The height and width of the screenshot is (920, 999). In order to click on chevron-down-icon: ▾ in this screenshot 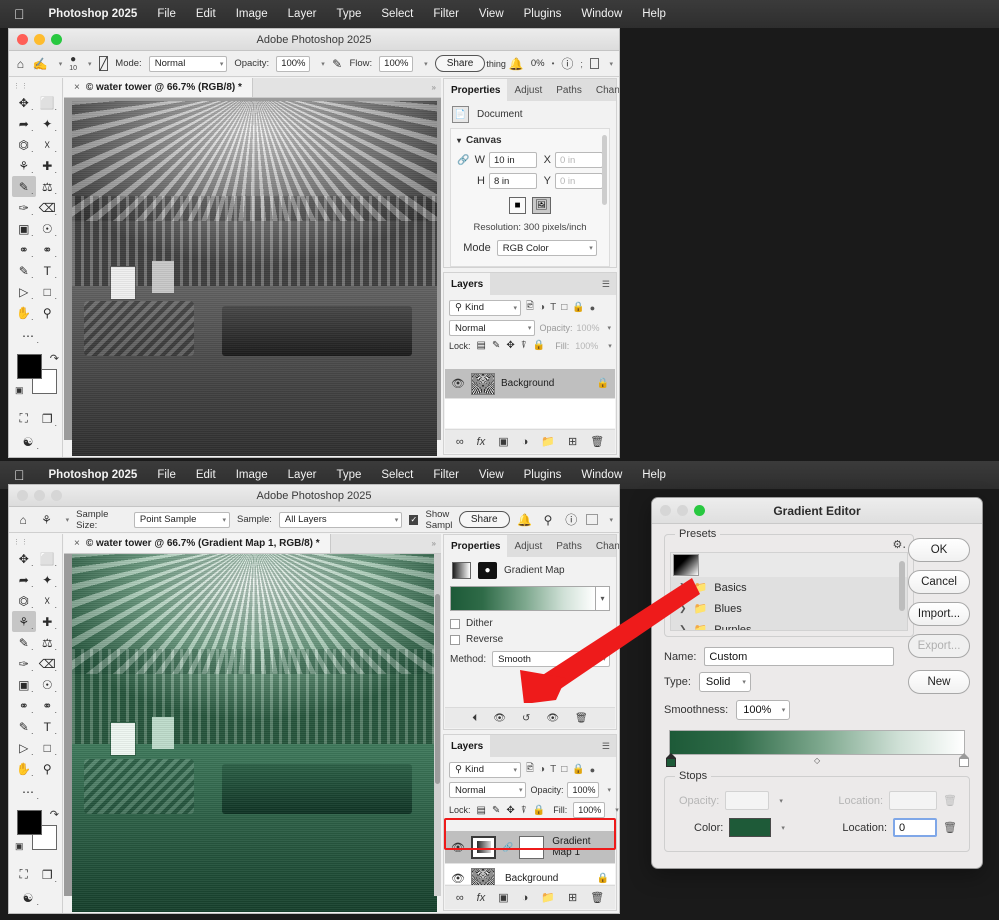, I will do `click(459, 140)`.